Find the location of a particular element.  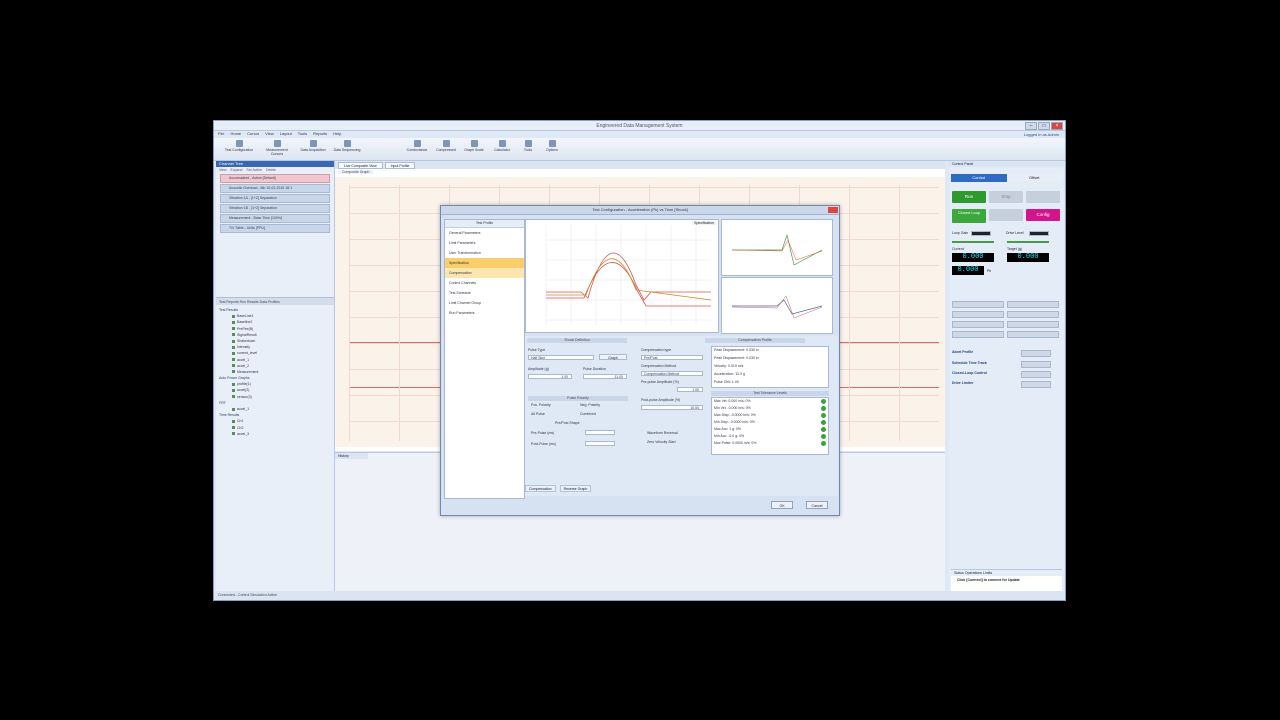

velocity-chart is located at coordinates (777, 247).